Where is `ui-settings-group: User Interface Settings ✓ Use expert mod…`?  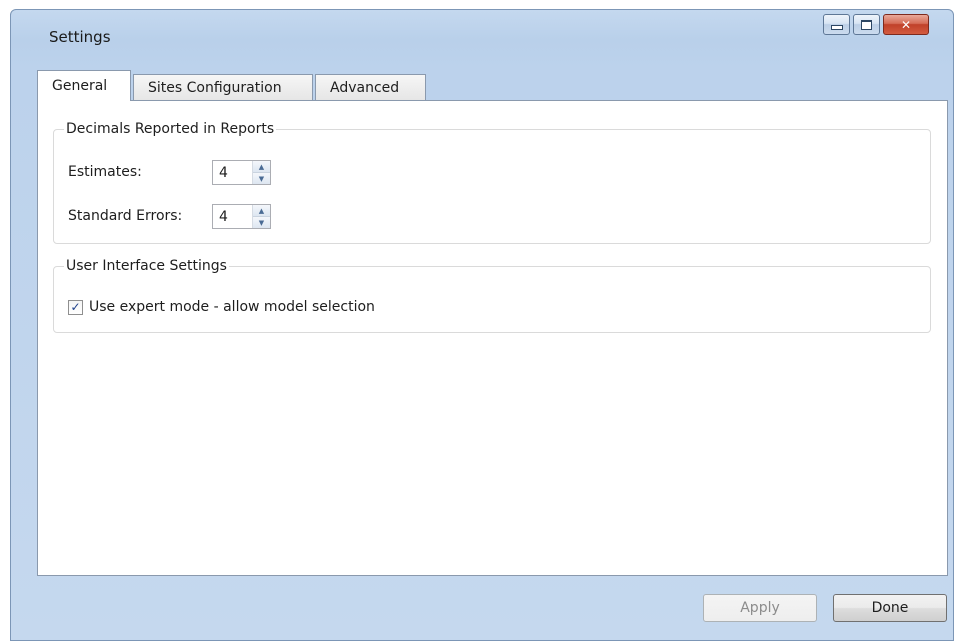
ui-settings-group: User Interface Settings ✓ Use expert mod… is located at coordinates (492, 294).